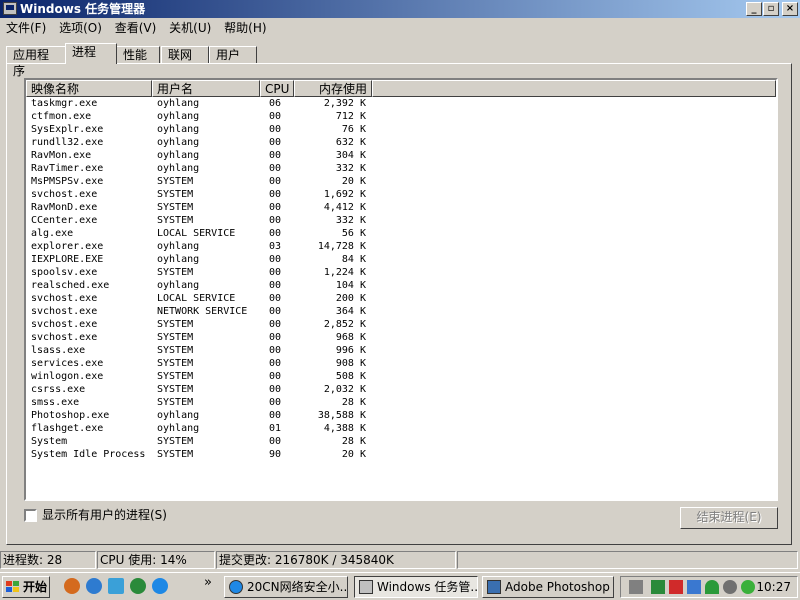 This screenshot has height=600, width=800. I want to click on table-row: MsPMSPSv.exe SYSTEM 00 20 K, so click(401, 181).